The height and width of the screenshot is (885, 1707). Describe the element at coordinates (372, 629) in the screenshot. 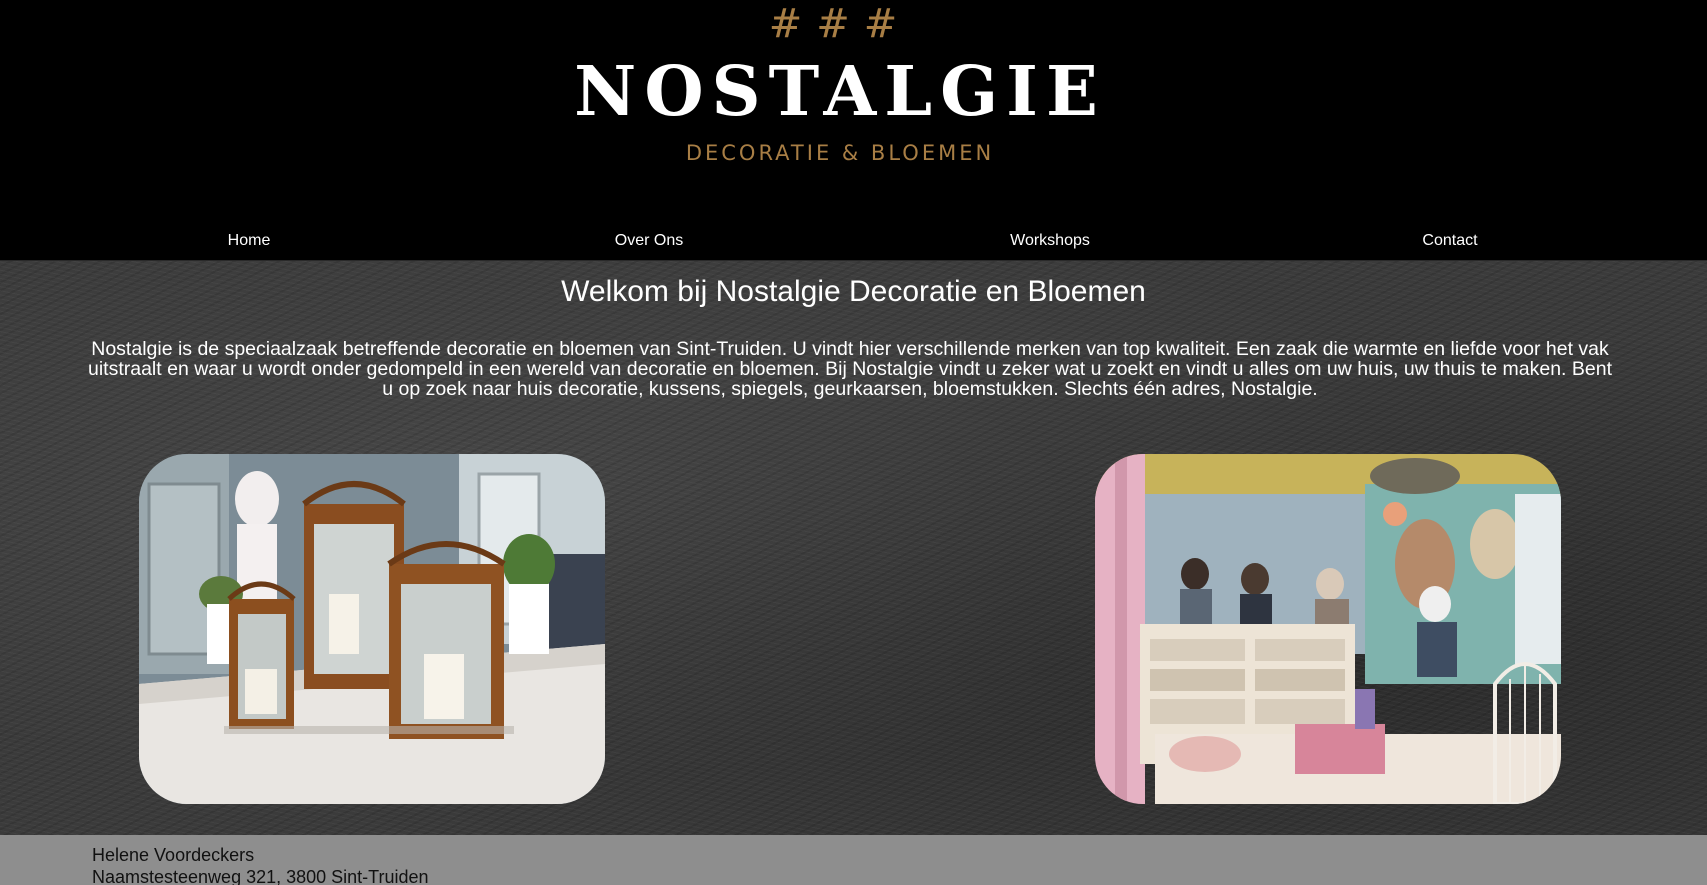

I see `lanterns-photo` at that location.